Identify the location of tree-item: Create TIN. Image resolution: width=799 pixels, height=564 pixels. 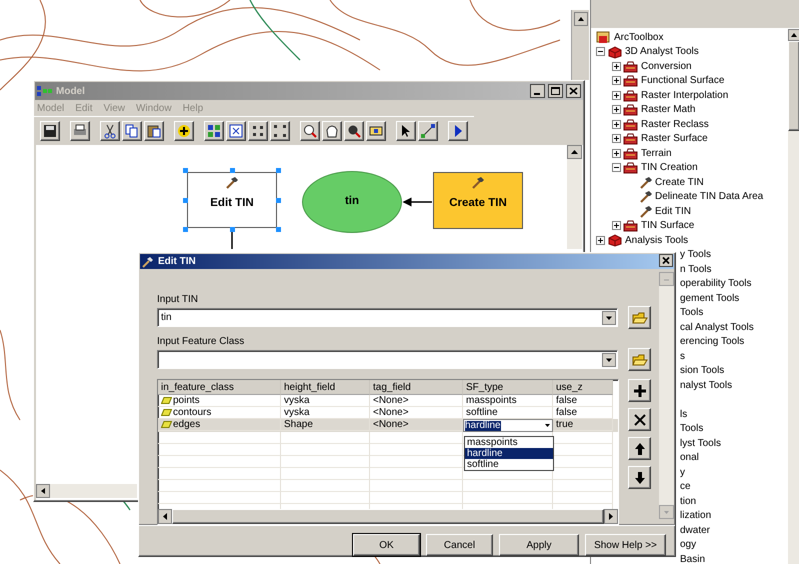
(679, 182).